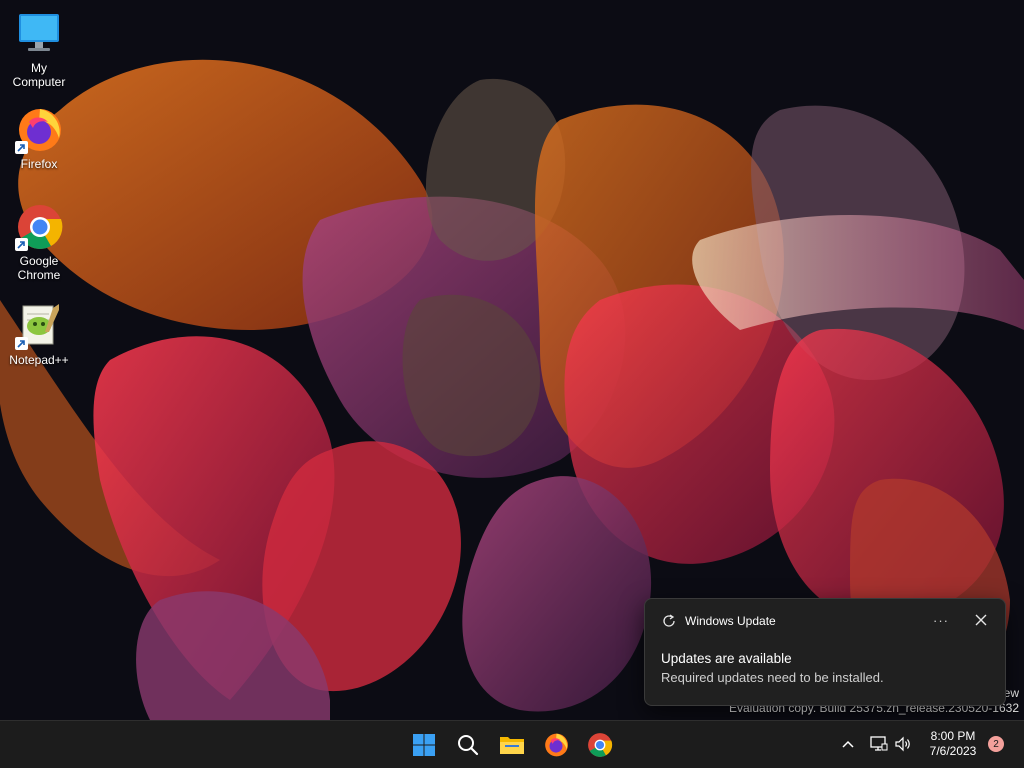 This screenshot has height=768, width=1024. What do you see at coordinates (953, 736) in the screenshot?
I see `clock-time: 8:00 PM` at bounding box center [953, 736].